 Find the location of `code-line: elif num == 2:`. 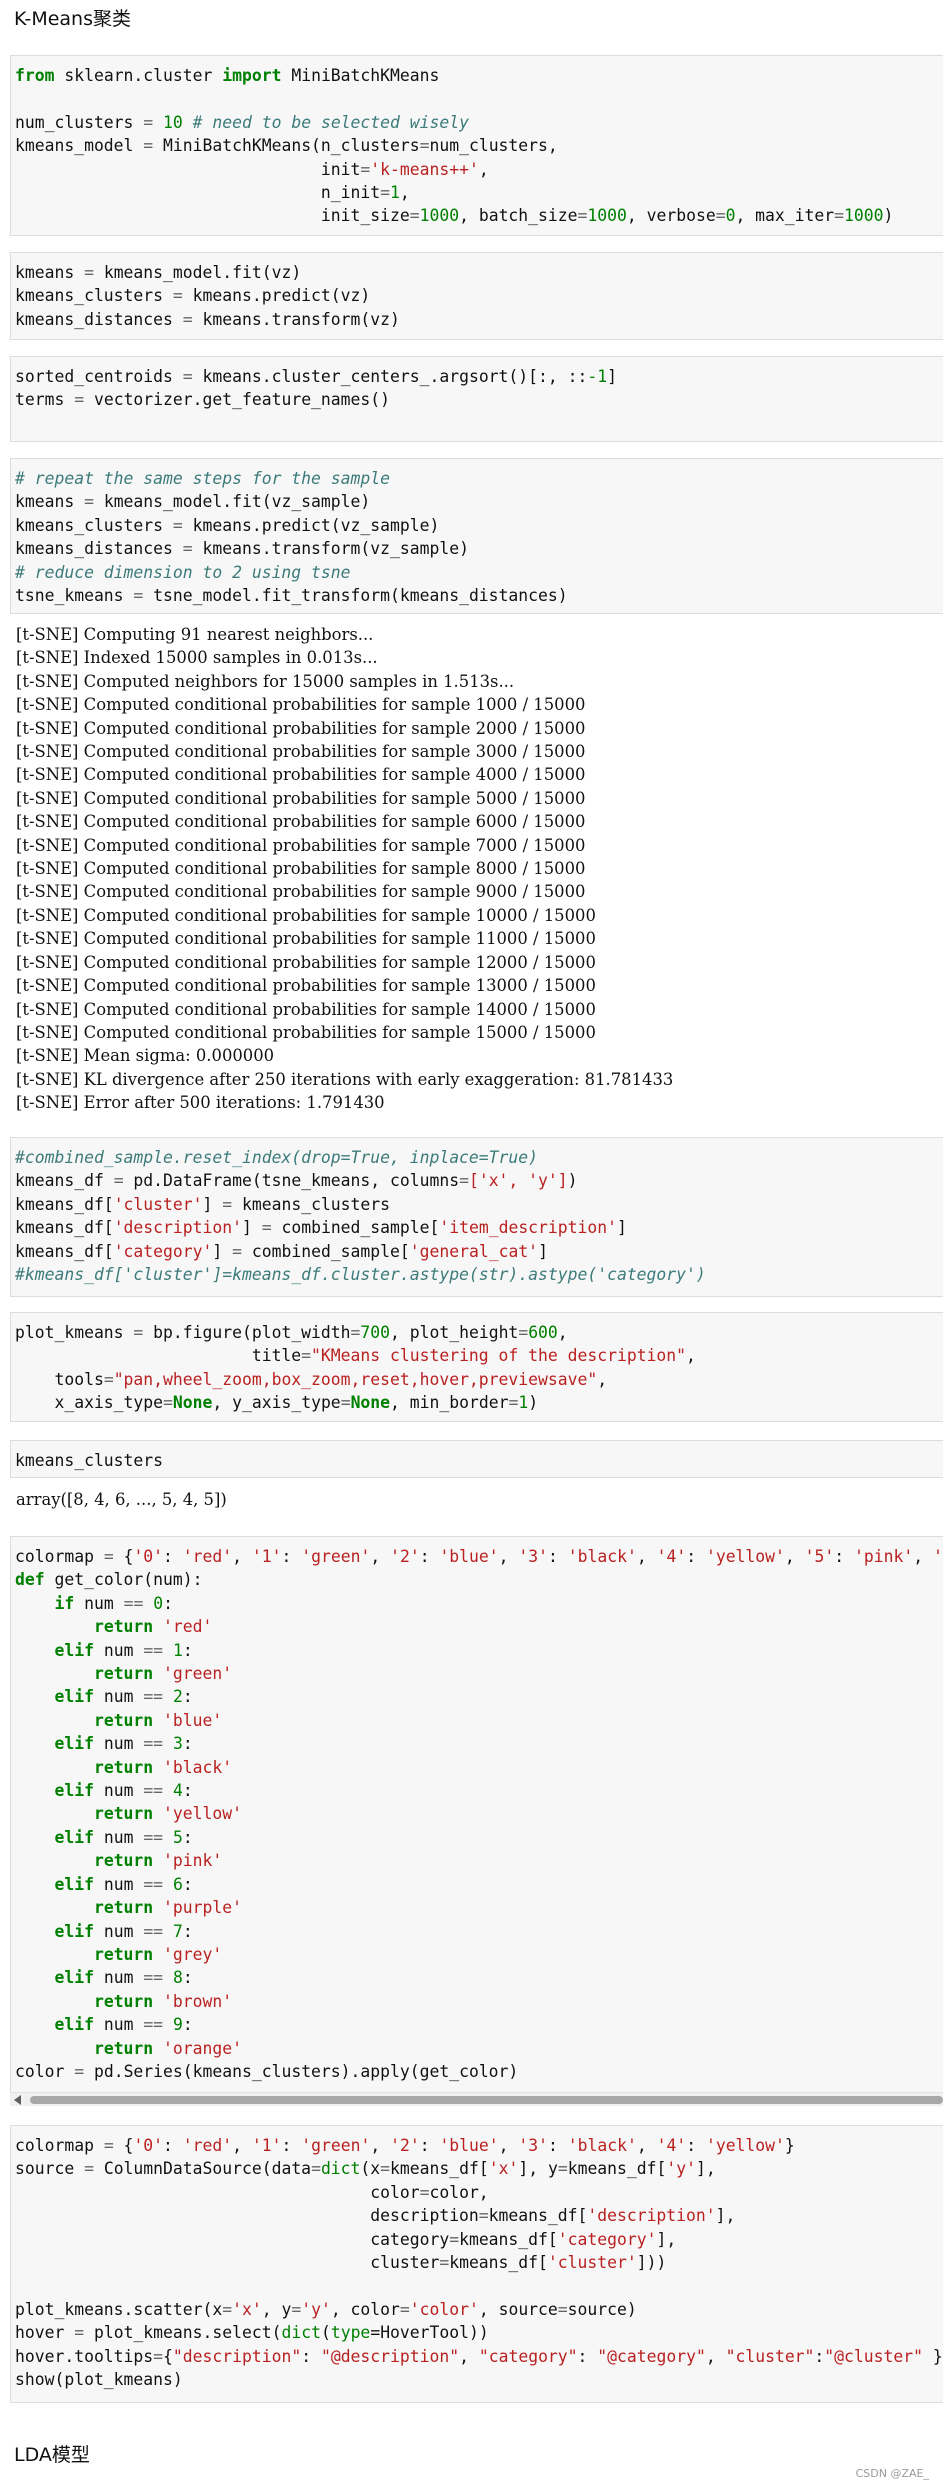

code-line: elif num == 2: is located at coordinates (123, 1697).